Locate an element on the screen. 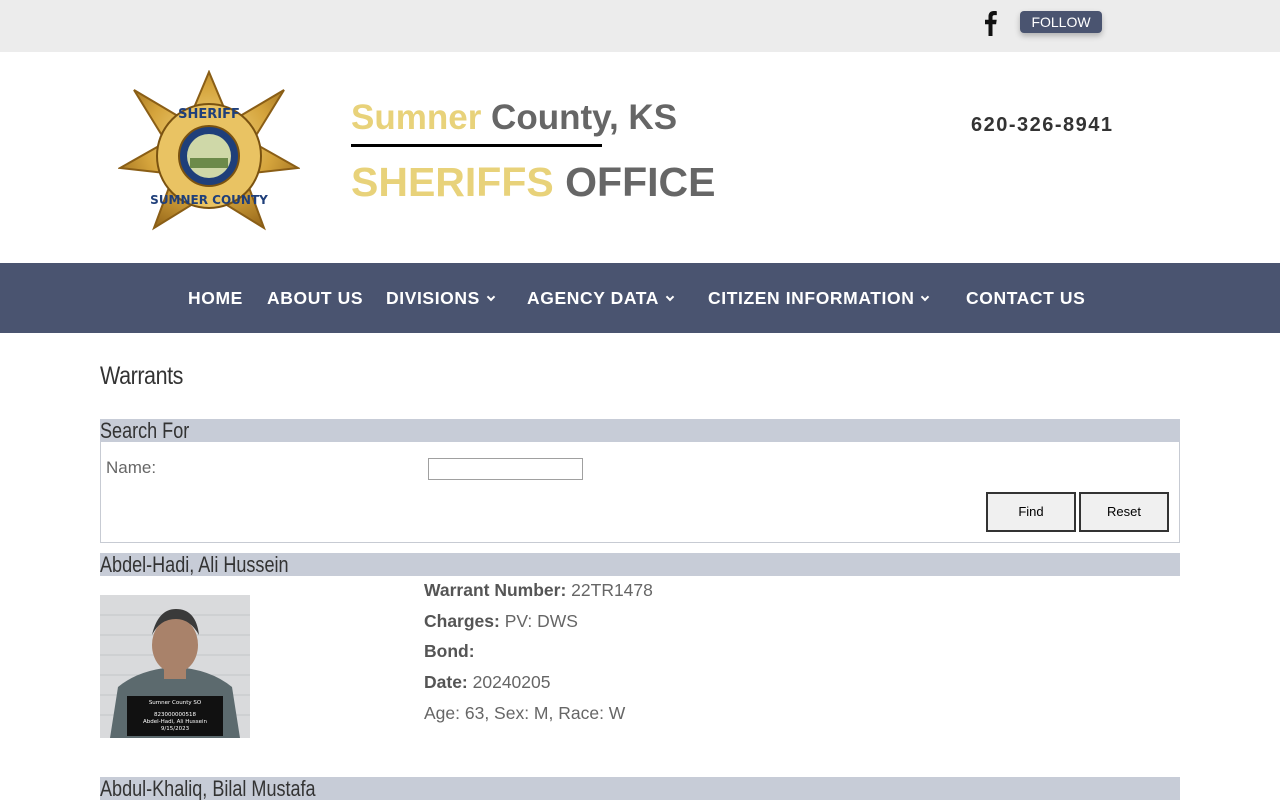  follow-button: FOLLOW is located at coordinates (1061, 22).